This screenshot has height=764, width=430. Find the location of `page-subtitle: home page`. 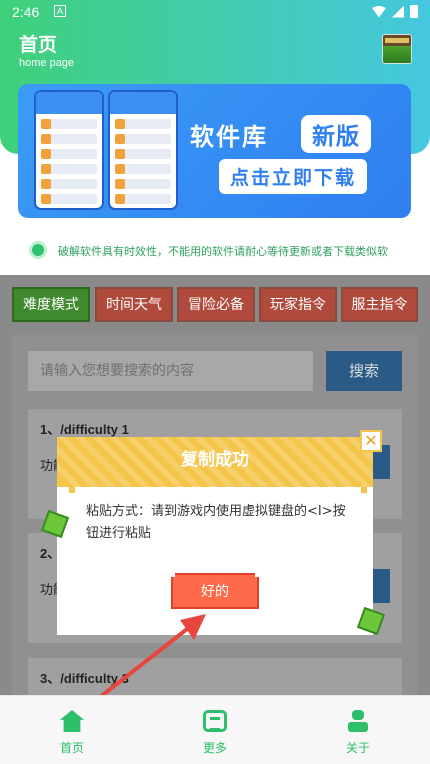

page-subtitle: home page is located at coordinates (47, 63).